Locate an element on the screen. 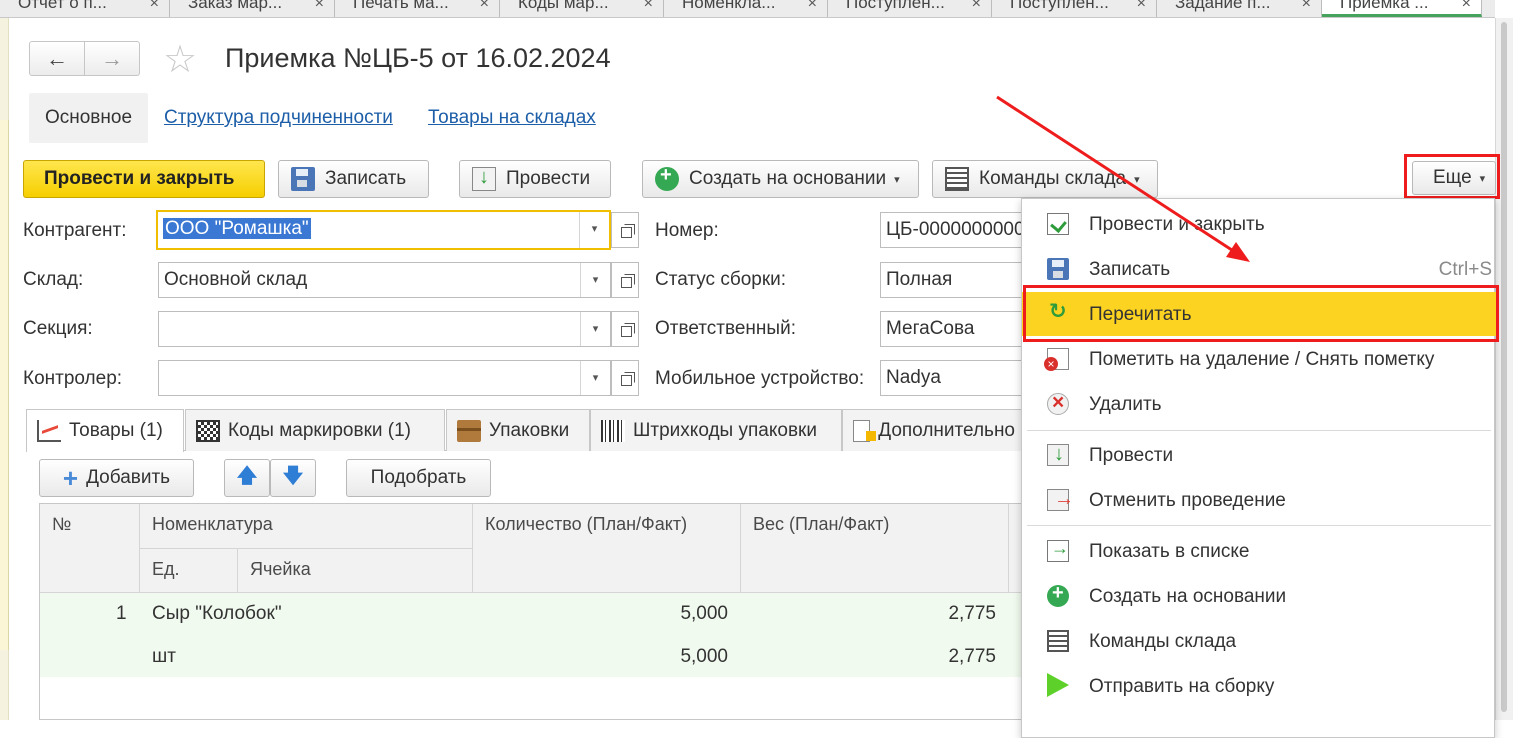 Image resolution: width=1513 pixels, height=738 pixels. number-field: ЦБ-0000000000 is located at coordinates (960, 230).